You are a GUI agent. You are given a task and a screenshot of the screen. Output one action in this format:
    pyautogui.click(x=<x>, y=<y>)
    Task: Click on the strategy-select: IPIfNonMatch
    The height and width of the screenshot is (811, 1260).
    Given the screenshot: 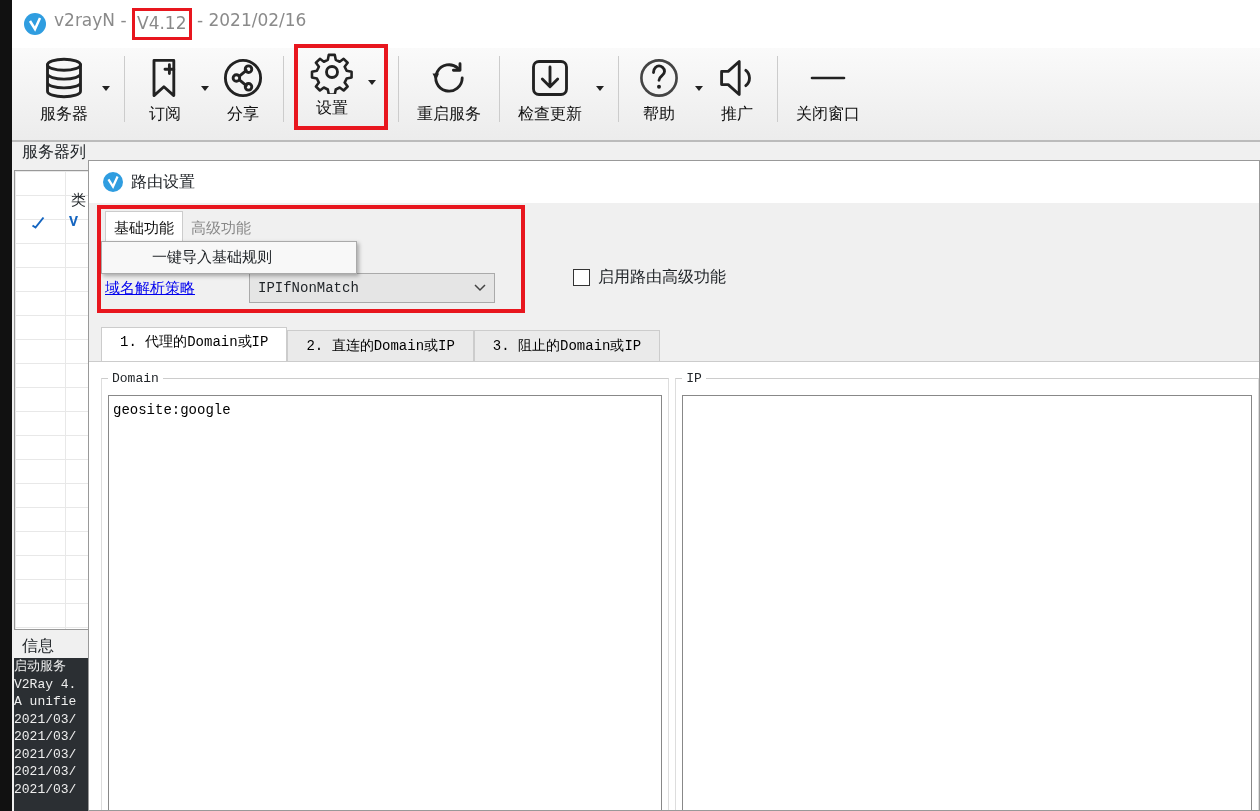 What is the action you would take?
    pyautogui.click(x=372, y=288)
    